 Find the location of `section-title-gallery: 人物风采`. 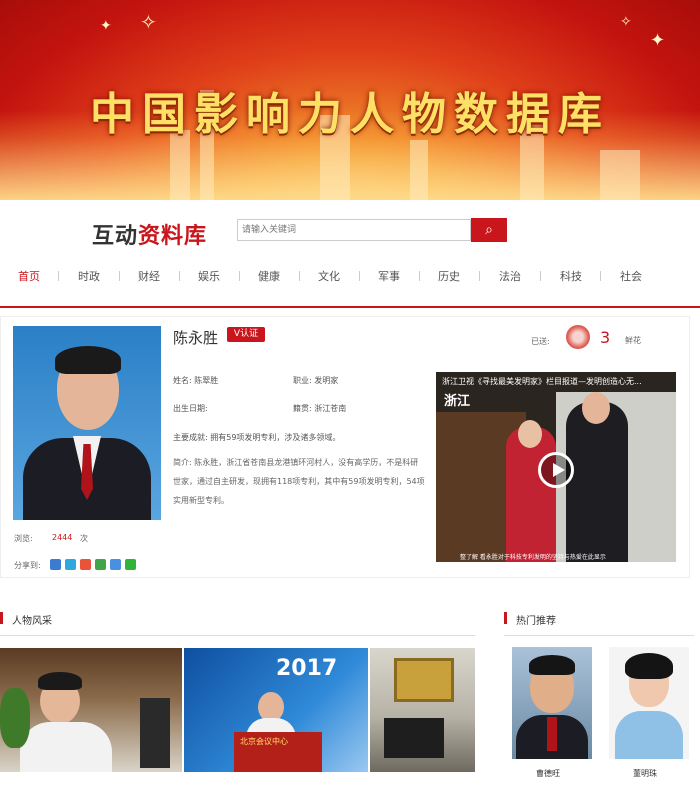

section-title-gallery: 人物风采 is located at coordinates (32, 621).